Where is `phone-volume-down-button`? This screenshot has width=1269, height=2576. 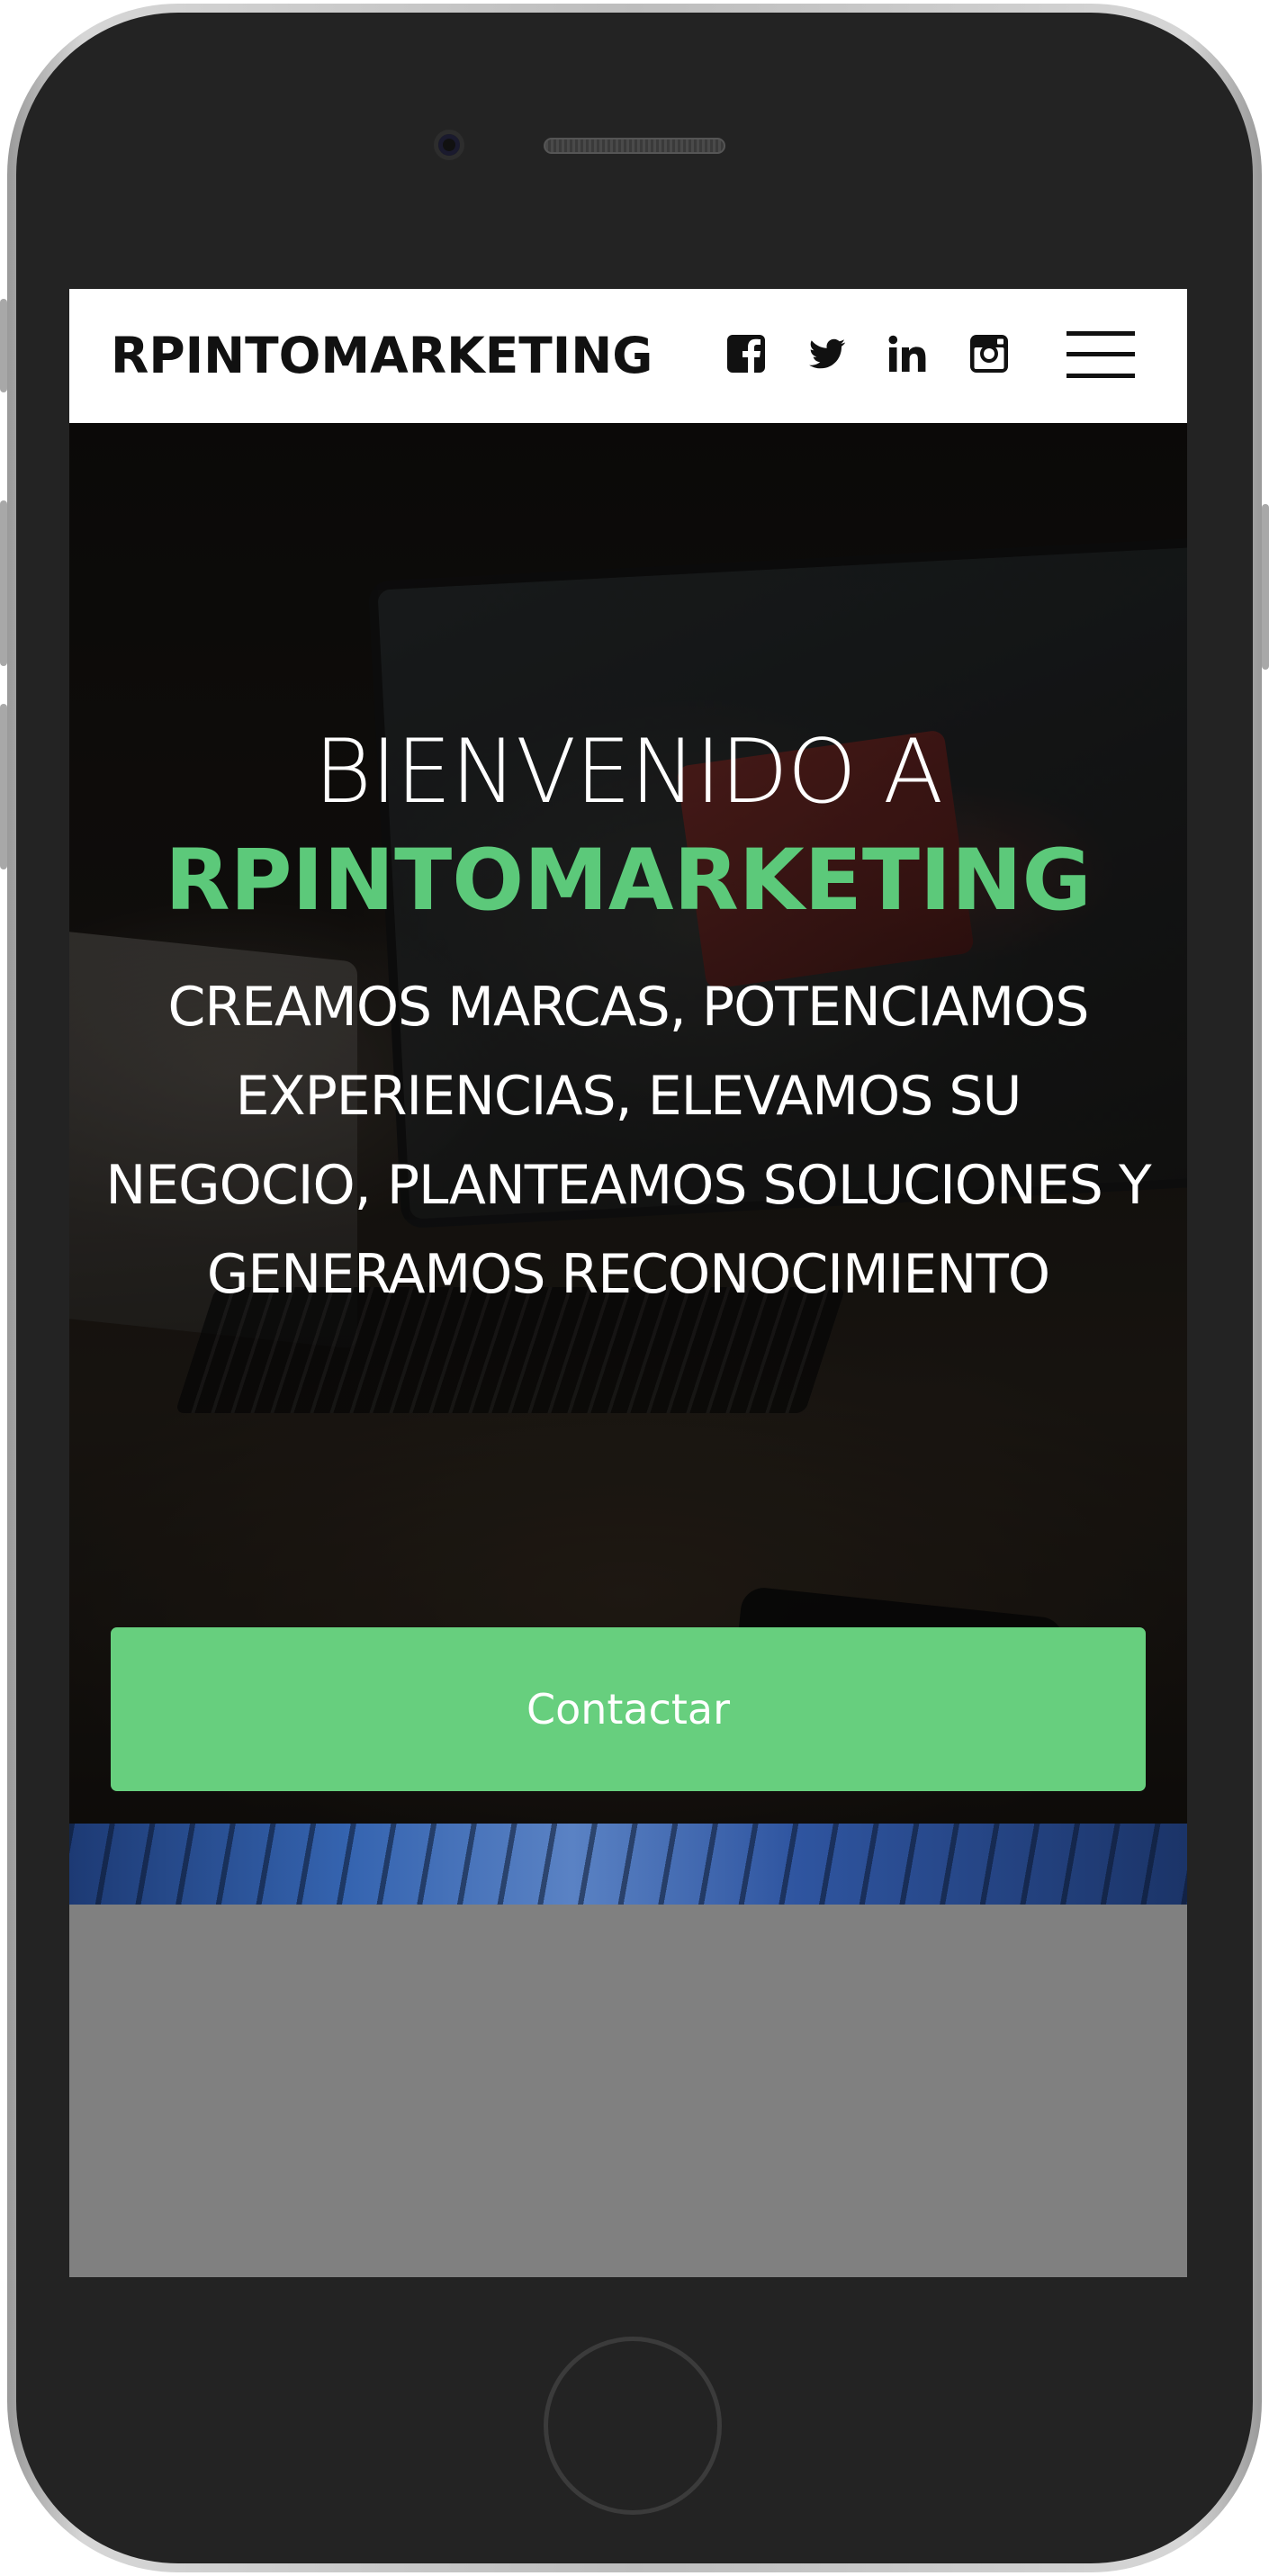 phone-volume-down-button is located at coordinates (4, 786).